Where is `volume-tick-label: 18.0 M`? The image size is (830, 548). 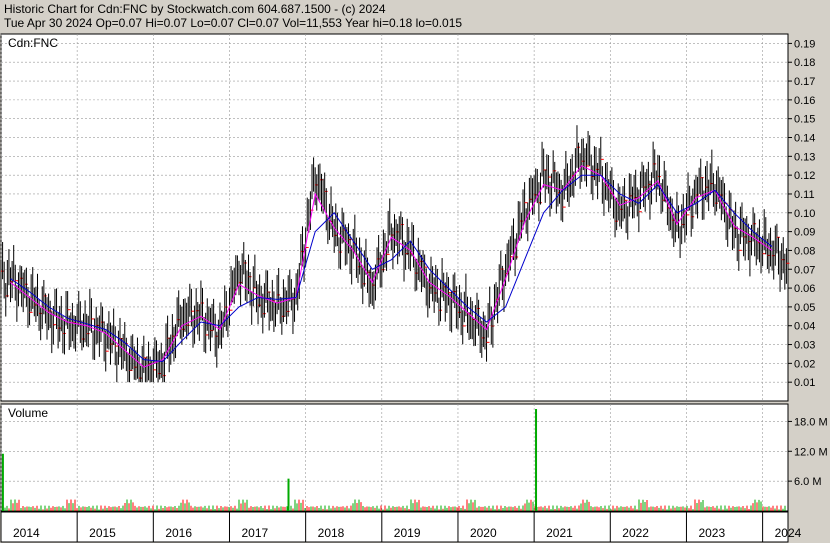 volume-tick-label: 18.0 M is located at coordinates (811, 422).